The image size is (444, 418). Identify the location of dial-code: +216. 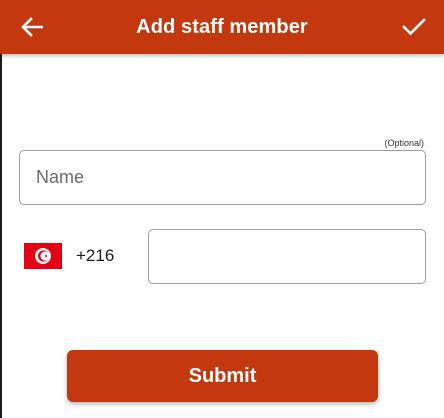
(95, 255).